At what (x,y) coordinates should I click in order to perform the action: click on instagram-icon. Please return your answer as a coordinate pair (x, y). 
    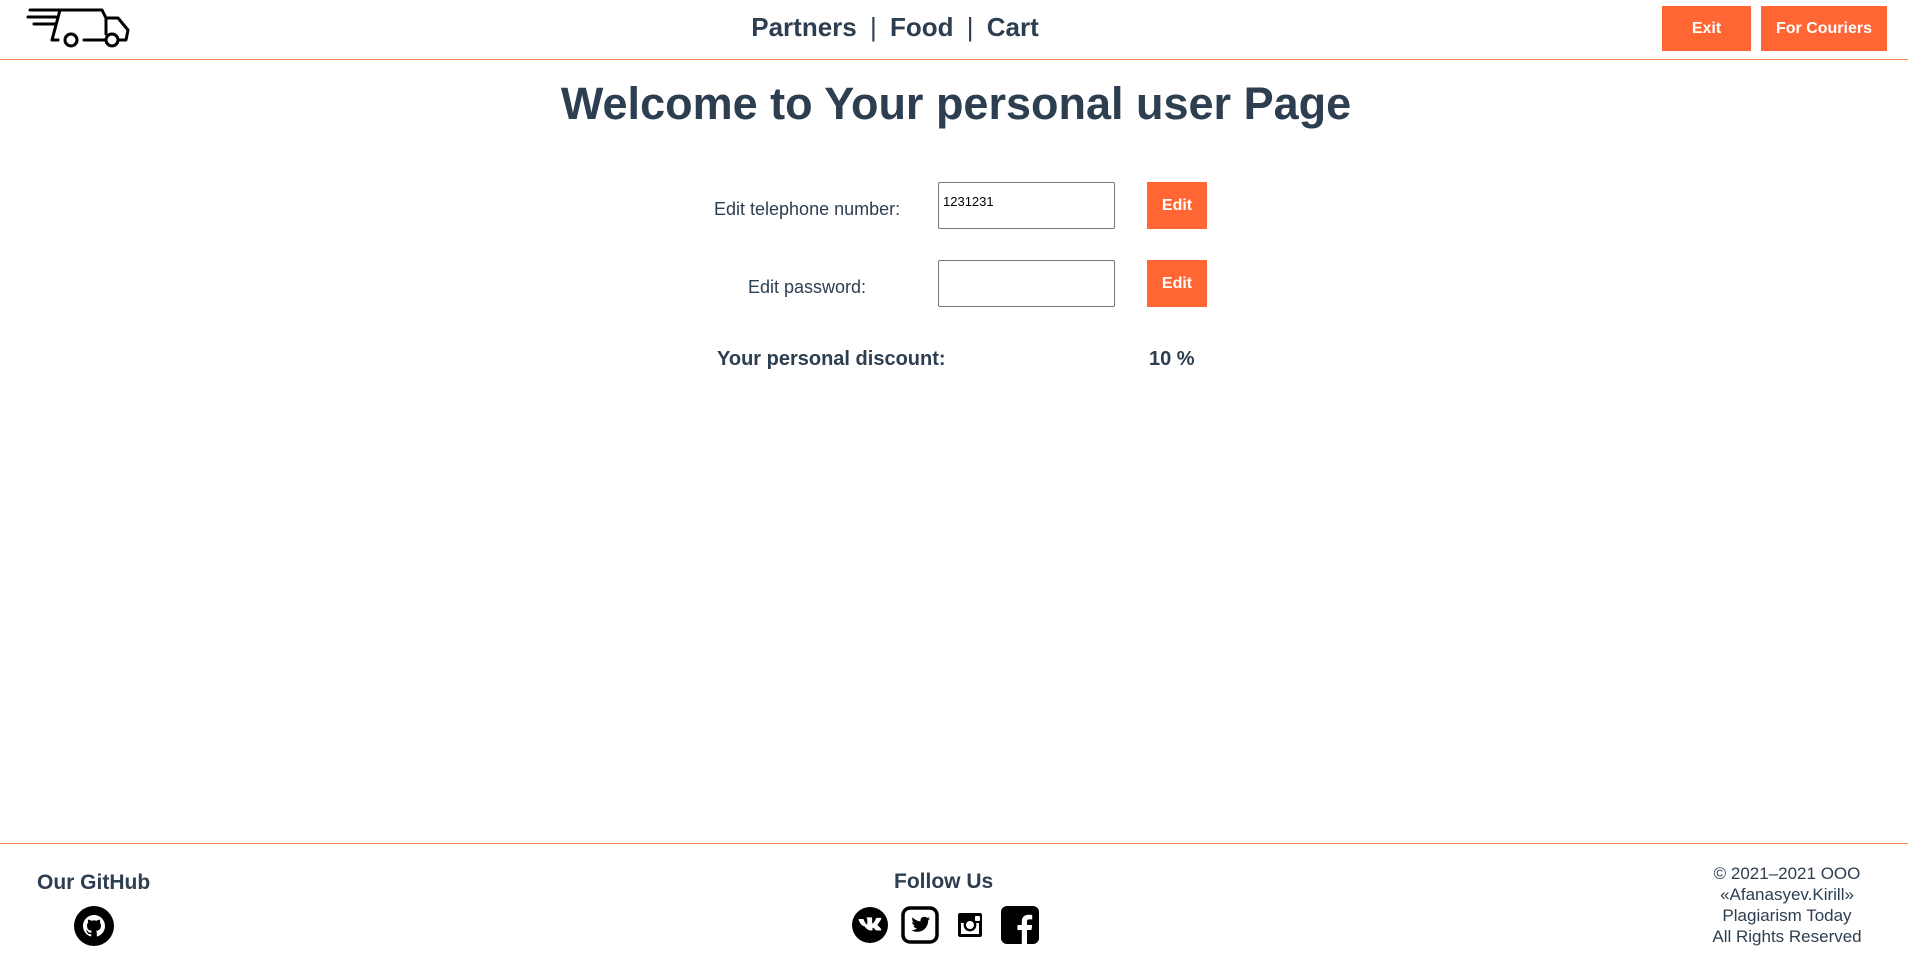
    Looking at the image, I should click on (970, 925).